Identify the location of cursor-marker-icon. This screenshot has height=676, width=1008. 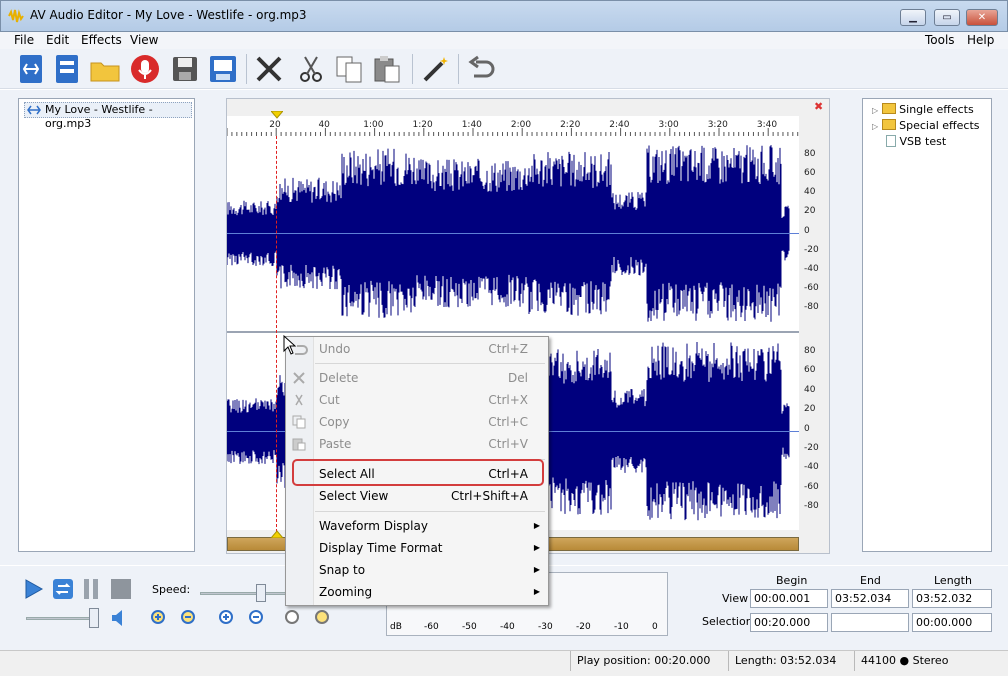
(277, 534).